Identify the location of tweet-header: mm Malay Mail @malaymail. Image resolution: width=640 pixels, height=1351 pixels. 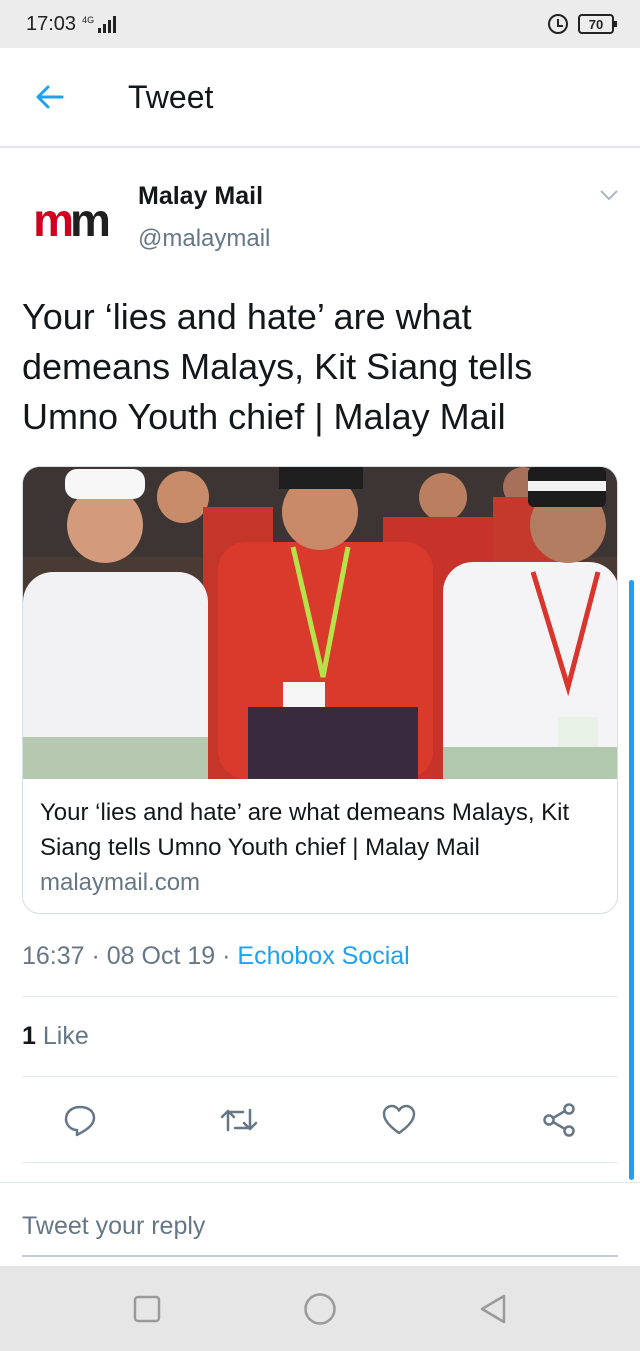
(320, 210).